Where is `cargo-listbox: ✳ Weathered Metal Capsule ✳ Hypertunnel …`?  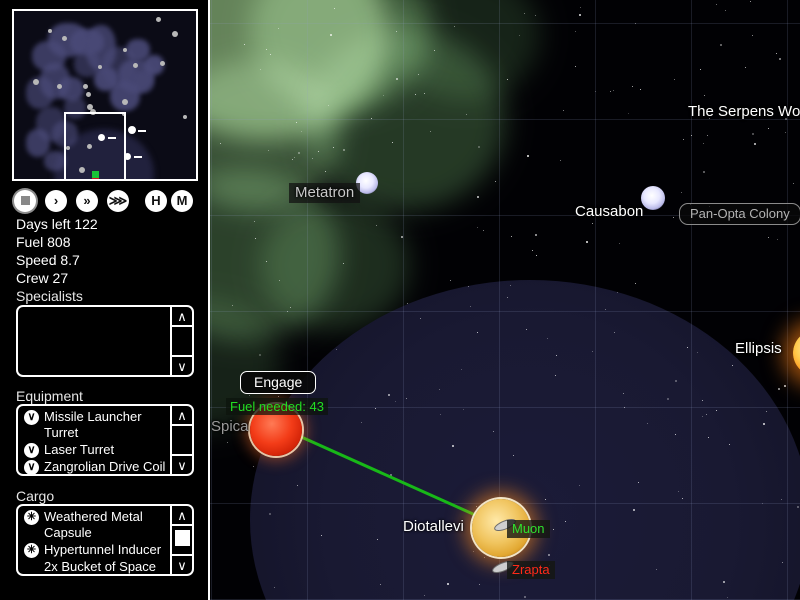
cargo-listbox: ✳ Weathered Metal Capsule ✳ Hypertunnel … is located at coordinates (105, 540).